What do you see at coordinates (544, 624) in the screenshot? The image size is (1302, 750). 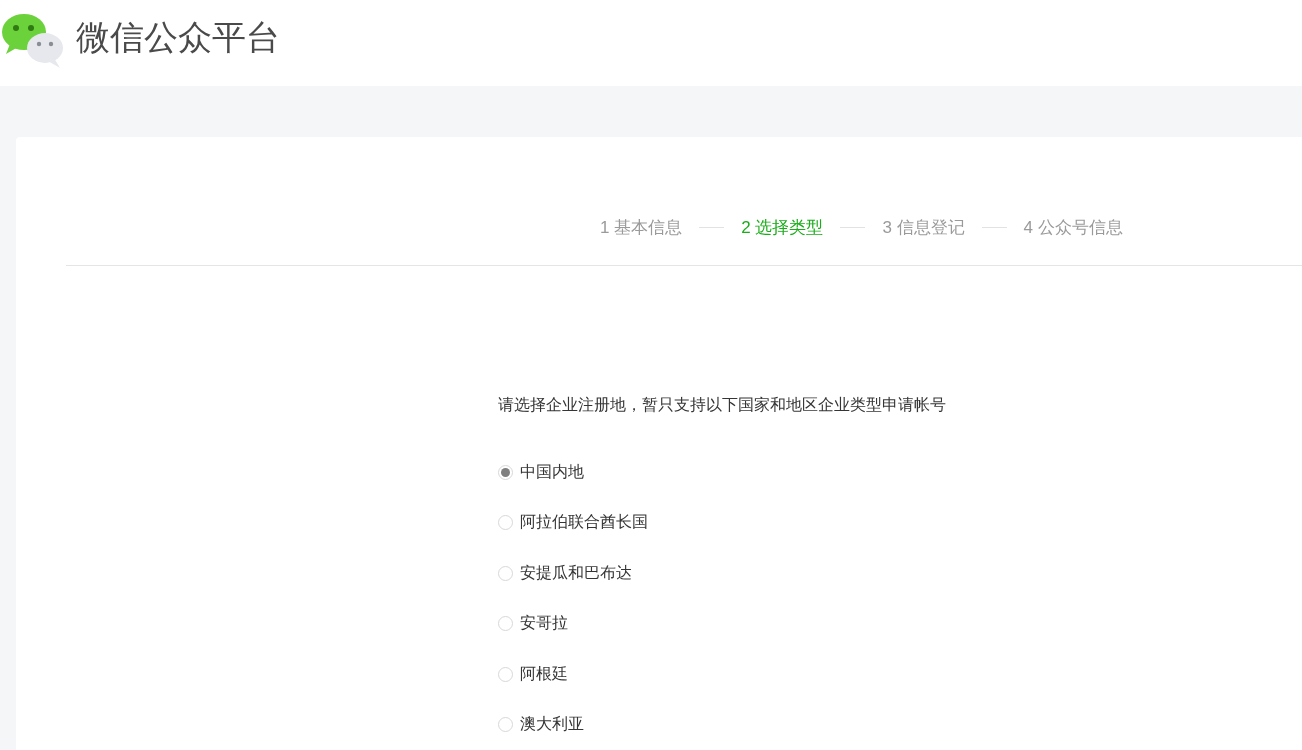 I see `radio-label: 安哥拉` at bounding box center [544, 624].